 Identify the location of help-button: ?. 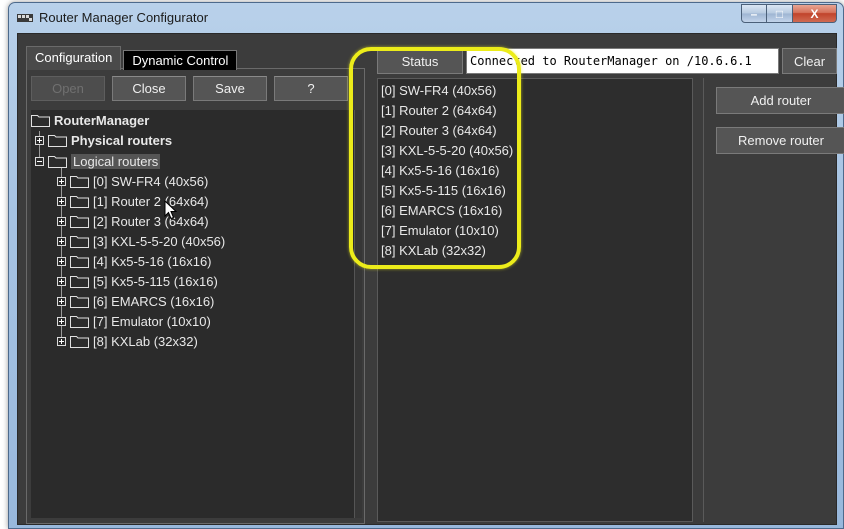
(311, 88).